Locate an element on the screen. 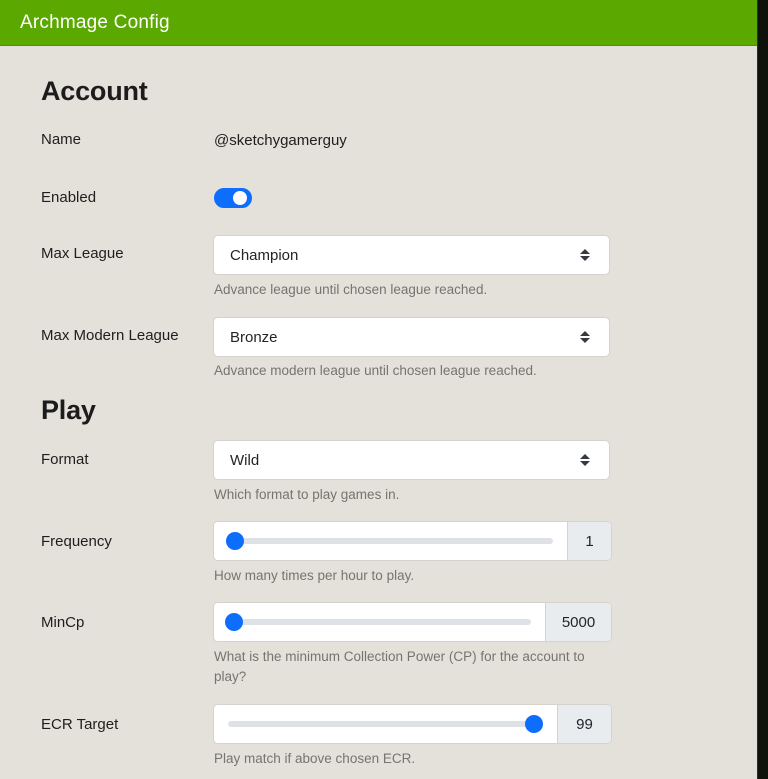  app-header-bar: Archmage Config is located at coordinates (378, 23).